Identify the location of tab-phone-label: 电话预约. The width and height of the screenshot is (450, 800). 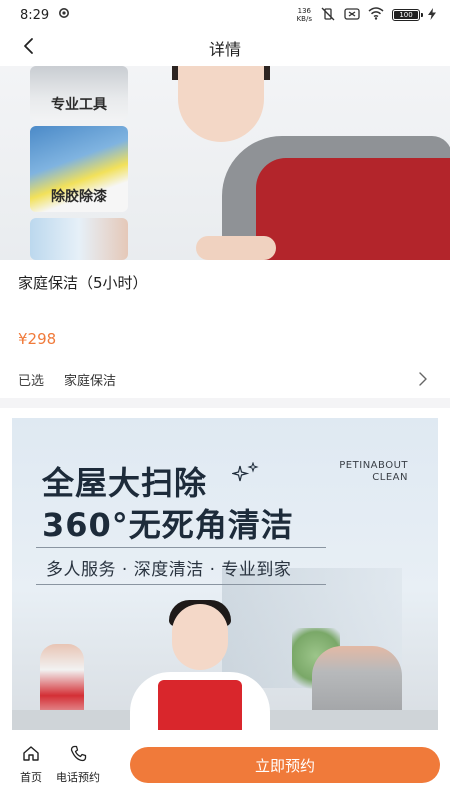
(78, 777).